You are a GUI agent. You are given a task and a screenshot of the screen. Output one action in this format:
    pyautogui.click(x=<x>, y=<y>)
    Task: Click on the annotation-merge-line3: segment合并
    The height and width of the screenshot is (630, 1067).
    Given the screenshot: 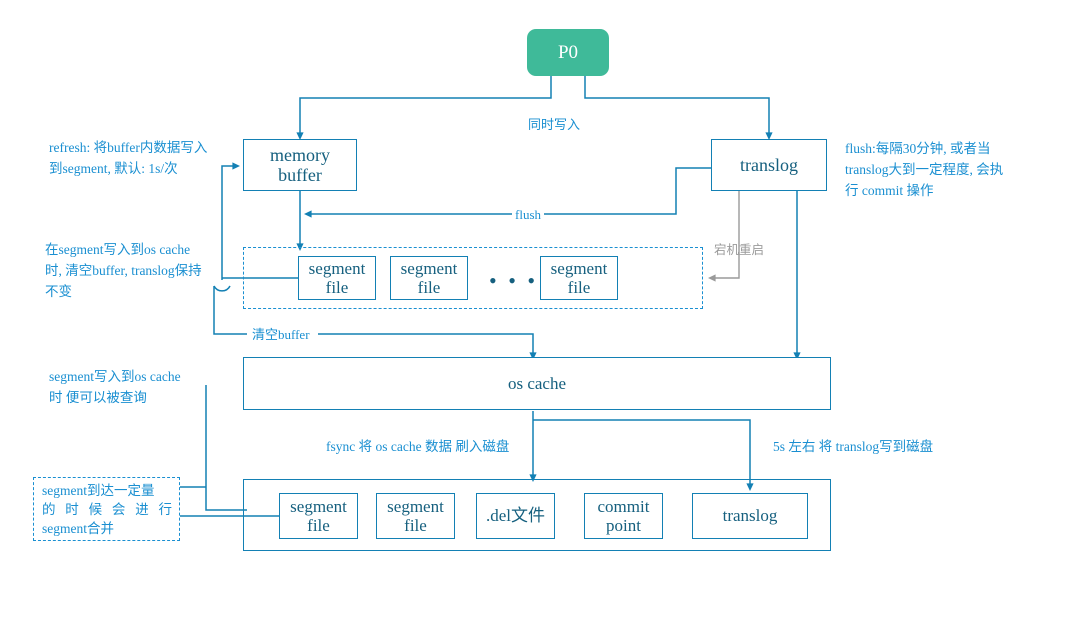 What is the action you would take?
    pyautogui.click(x=78, y=528)
    